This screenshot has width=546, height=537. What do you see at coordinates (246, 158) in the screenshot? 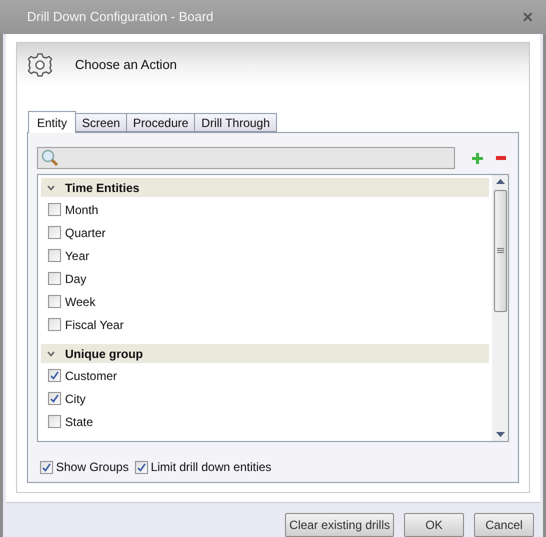
I see `search-field` at bounding box center [246, 158].